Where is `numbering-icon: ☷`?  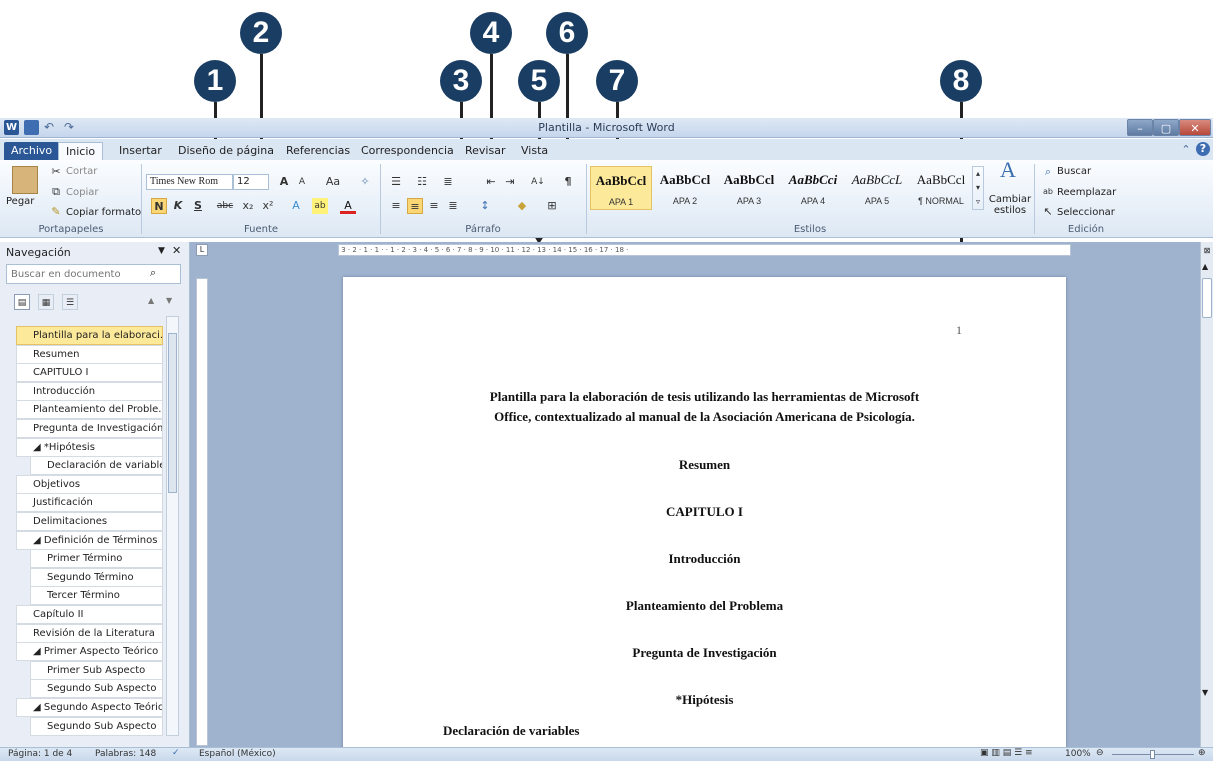 numbering-icon: ☷ is located at coordinates (422, 182).